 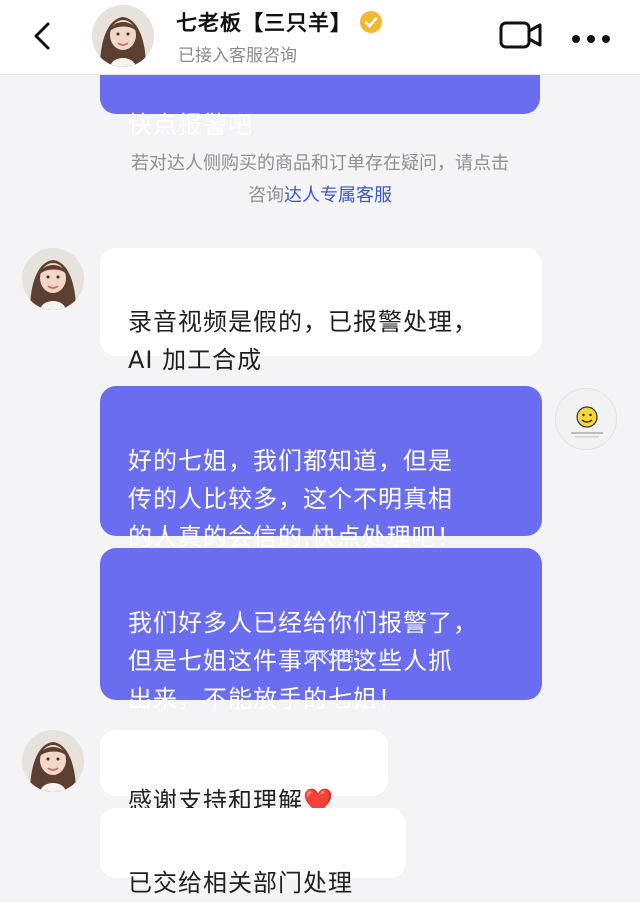 I want to click on contact-title: 七老板【三只羊】, so click(x=280, y=22).